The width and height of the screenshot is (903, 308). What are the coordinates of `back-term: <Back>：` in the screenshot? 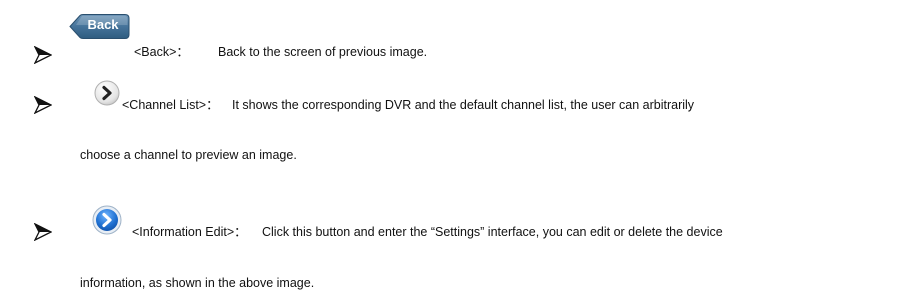 It's located at (161, 52).